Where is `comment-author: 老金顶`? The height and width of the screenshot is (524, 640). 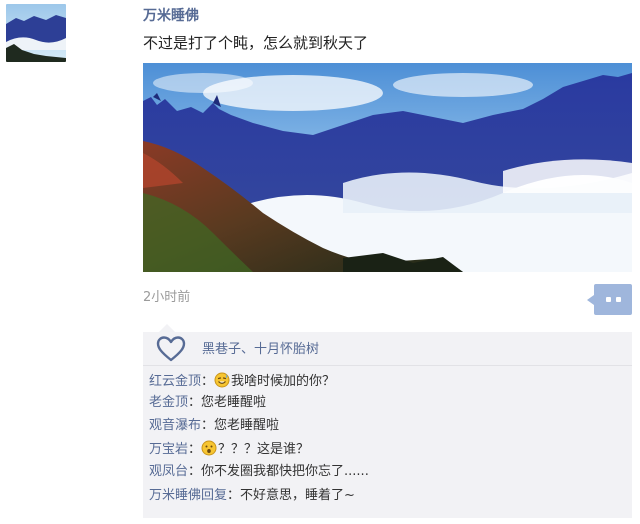 comment-author: 老金顶 is located at coordinates (168, 402).